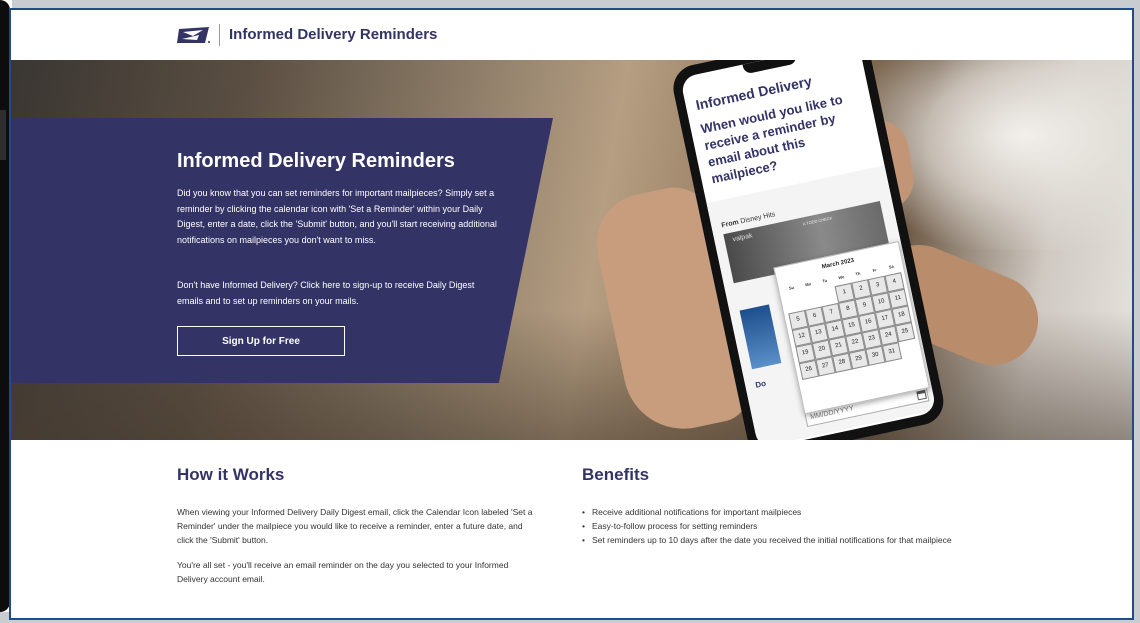  I want to click on benefits-title: Benefits, so click(616, 474).